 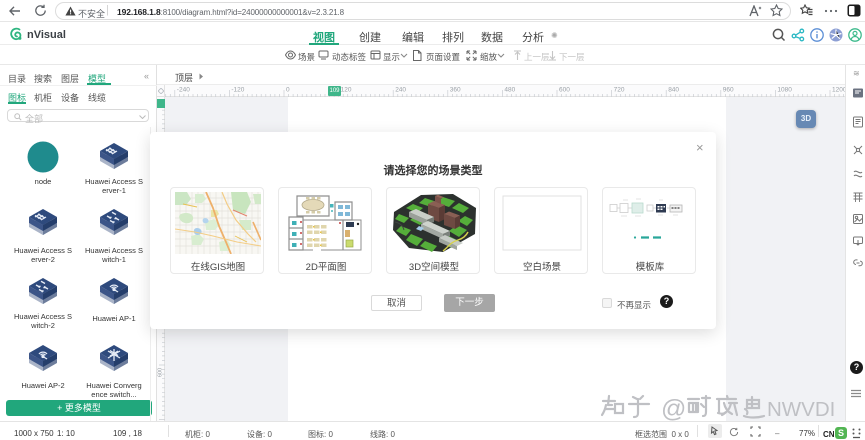 What do you see at coordinates (346, 90) in the screenshot?
I see `svg-text: 120` at bounding box center [346, 90].